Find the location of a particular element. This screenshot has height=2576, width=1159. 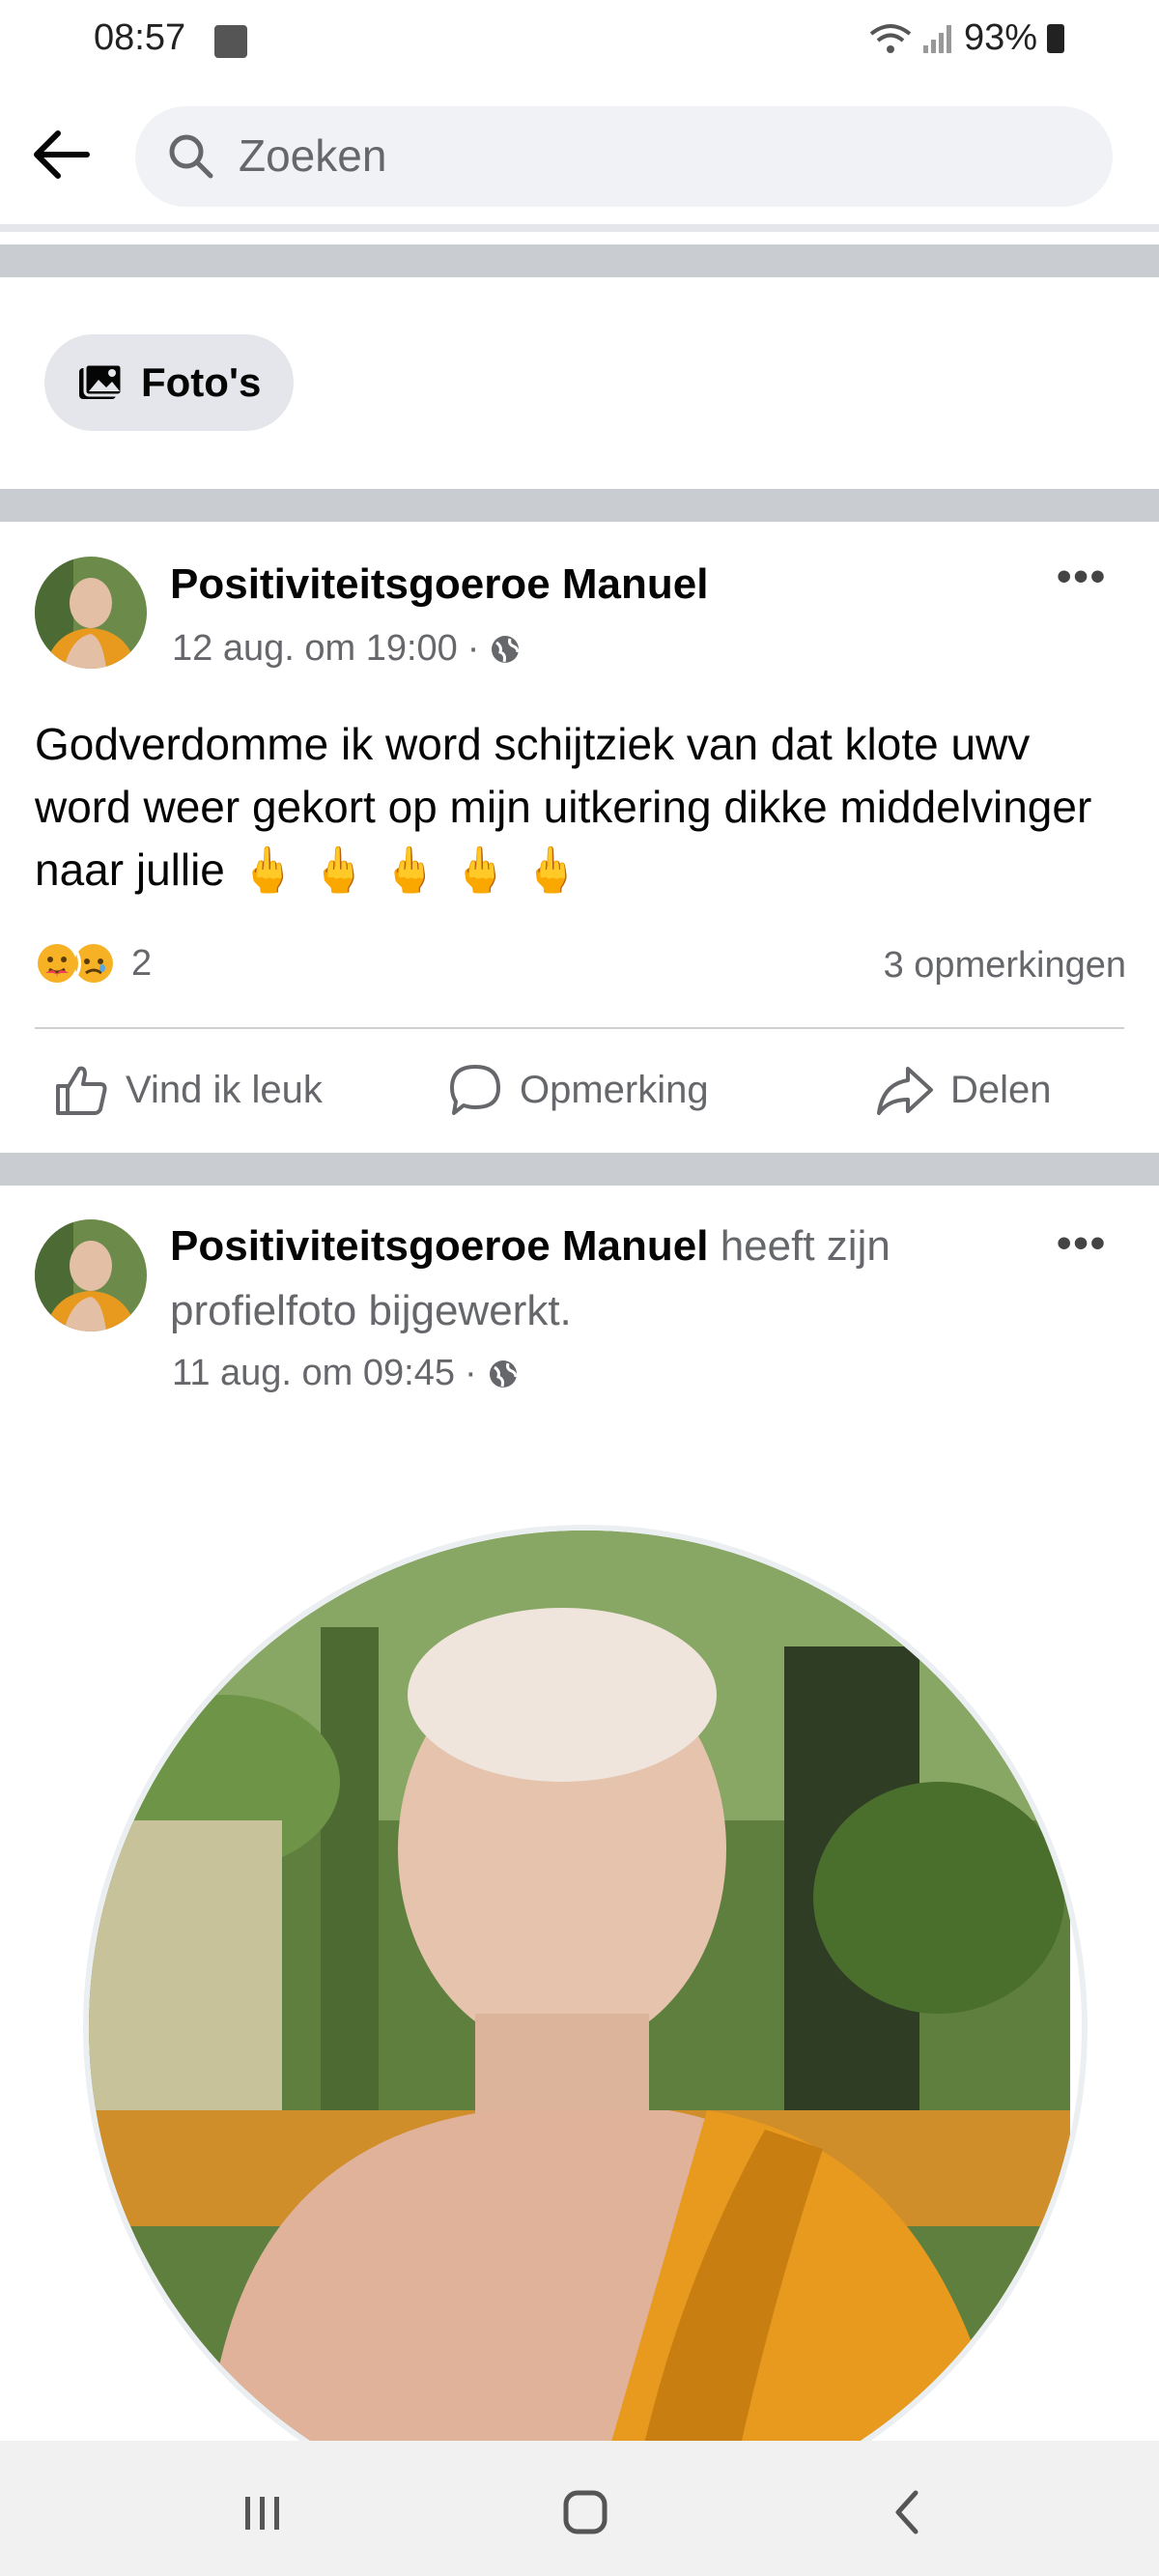

comment-button: Opmerking is located at coordinates (577, 1090).